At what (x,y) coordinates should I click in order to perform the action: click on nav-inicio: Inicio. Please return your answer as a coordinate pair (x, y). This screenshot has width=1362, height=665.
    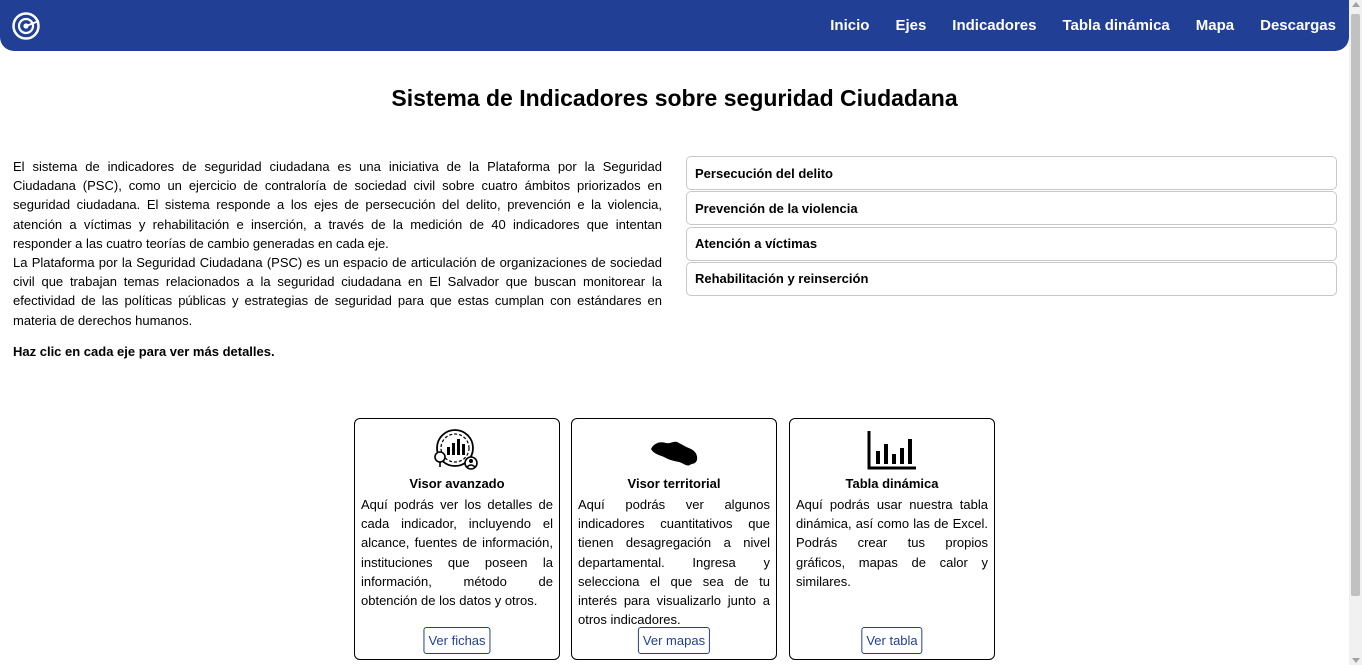
    Looking at the image, I should click on (849, 25).